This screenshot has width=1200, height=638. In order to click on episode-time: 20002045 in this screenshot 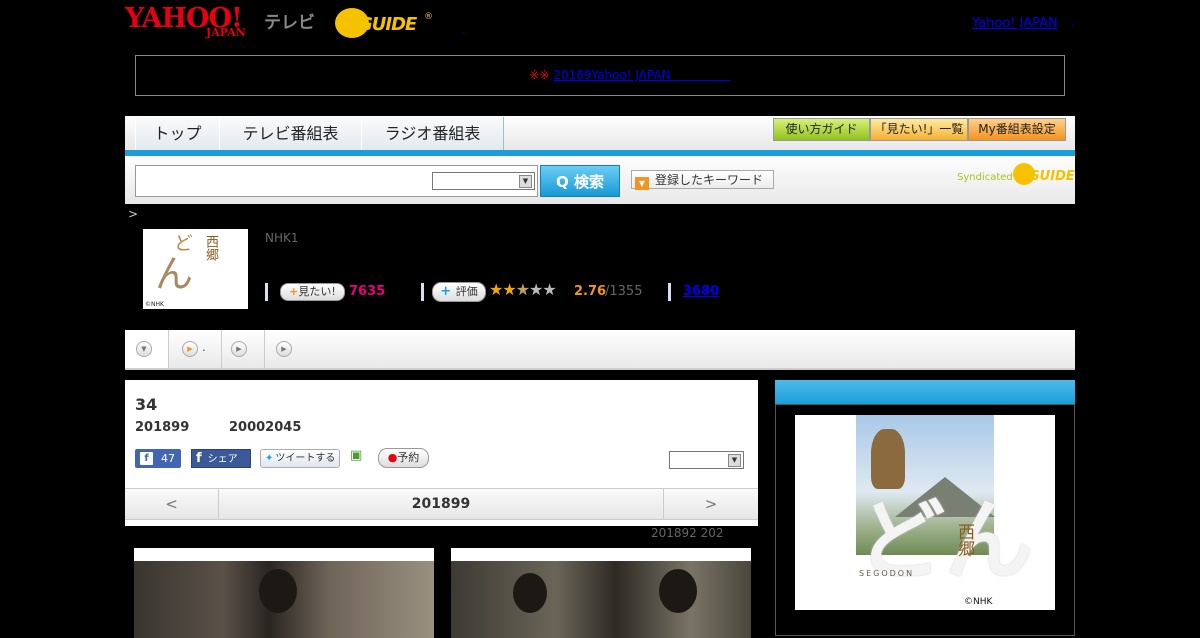, I will do `click(265, 427)`.